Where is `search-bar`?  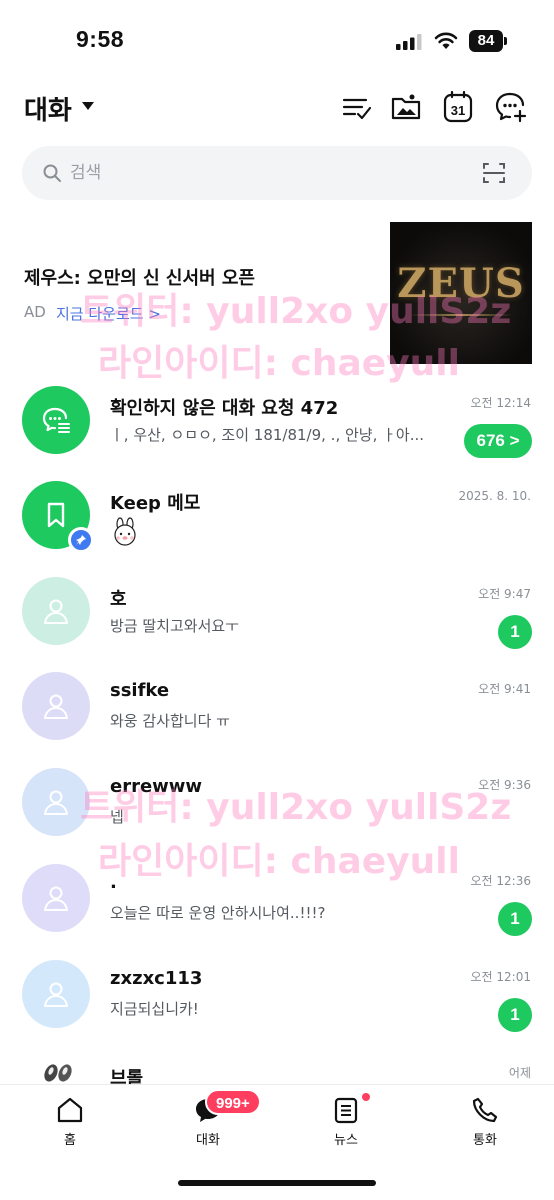 search-bar is located at coordinates (277, 173).